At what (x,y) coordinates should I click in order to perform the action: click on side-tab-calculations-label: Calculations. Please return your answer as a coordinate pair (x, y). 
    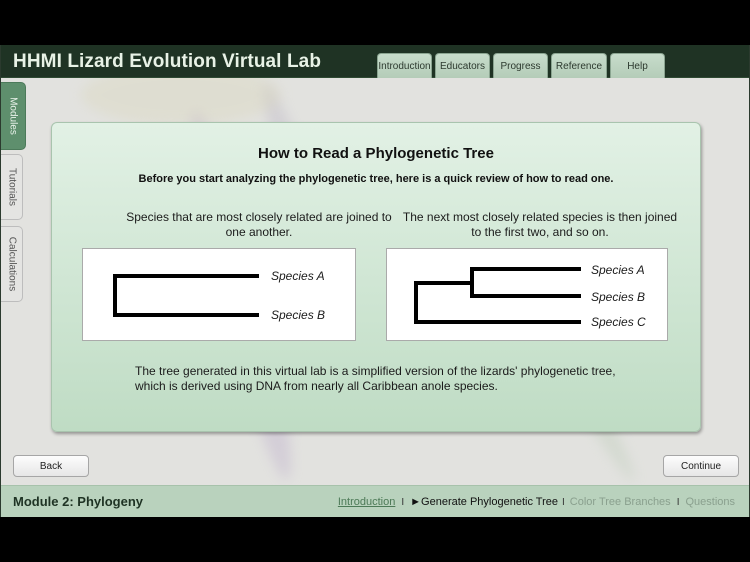
    Looking at the image, I should click on (11, 264).